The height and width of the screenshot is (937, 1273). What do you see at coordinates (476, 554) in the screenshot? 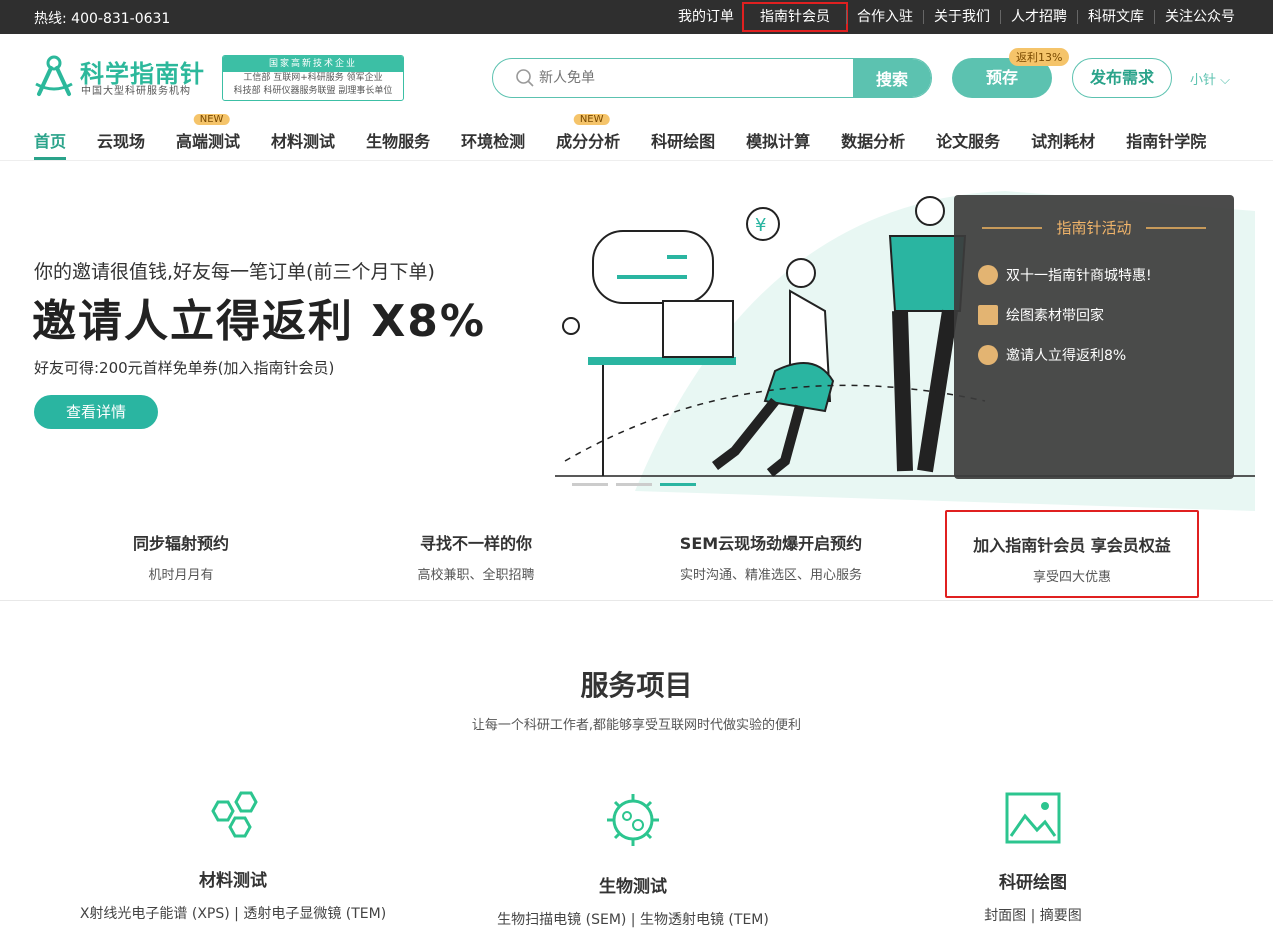
I see `feature-recruitment: 寻找不一样的你 高校兼职、全职招聘` at bounding box center [476, 554].